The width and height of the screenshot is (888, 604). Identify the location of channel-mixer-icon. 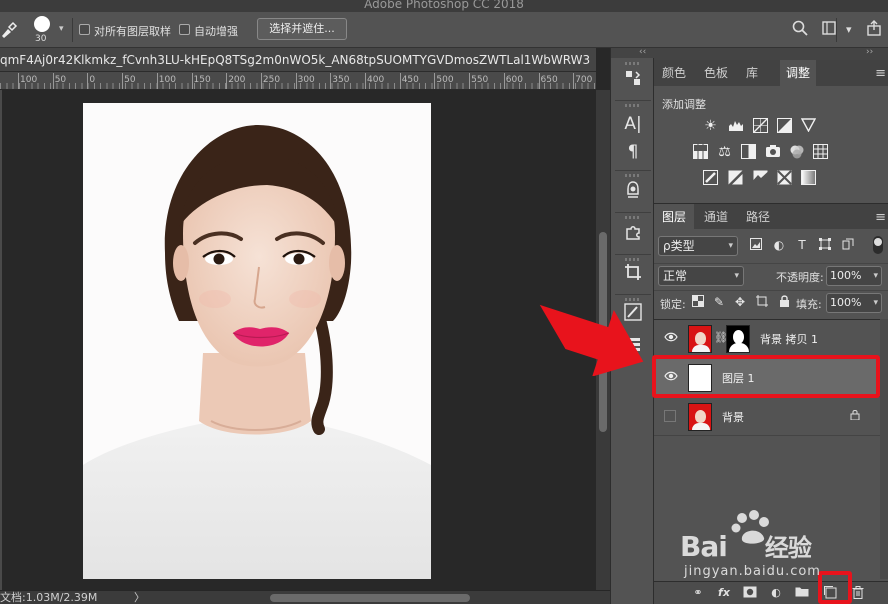
(796, 152).